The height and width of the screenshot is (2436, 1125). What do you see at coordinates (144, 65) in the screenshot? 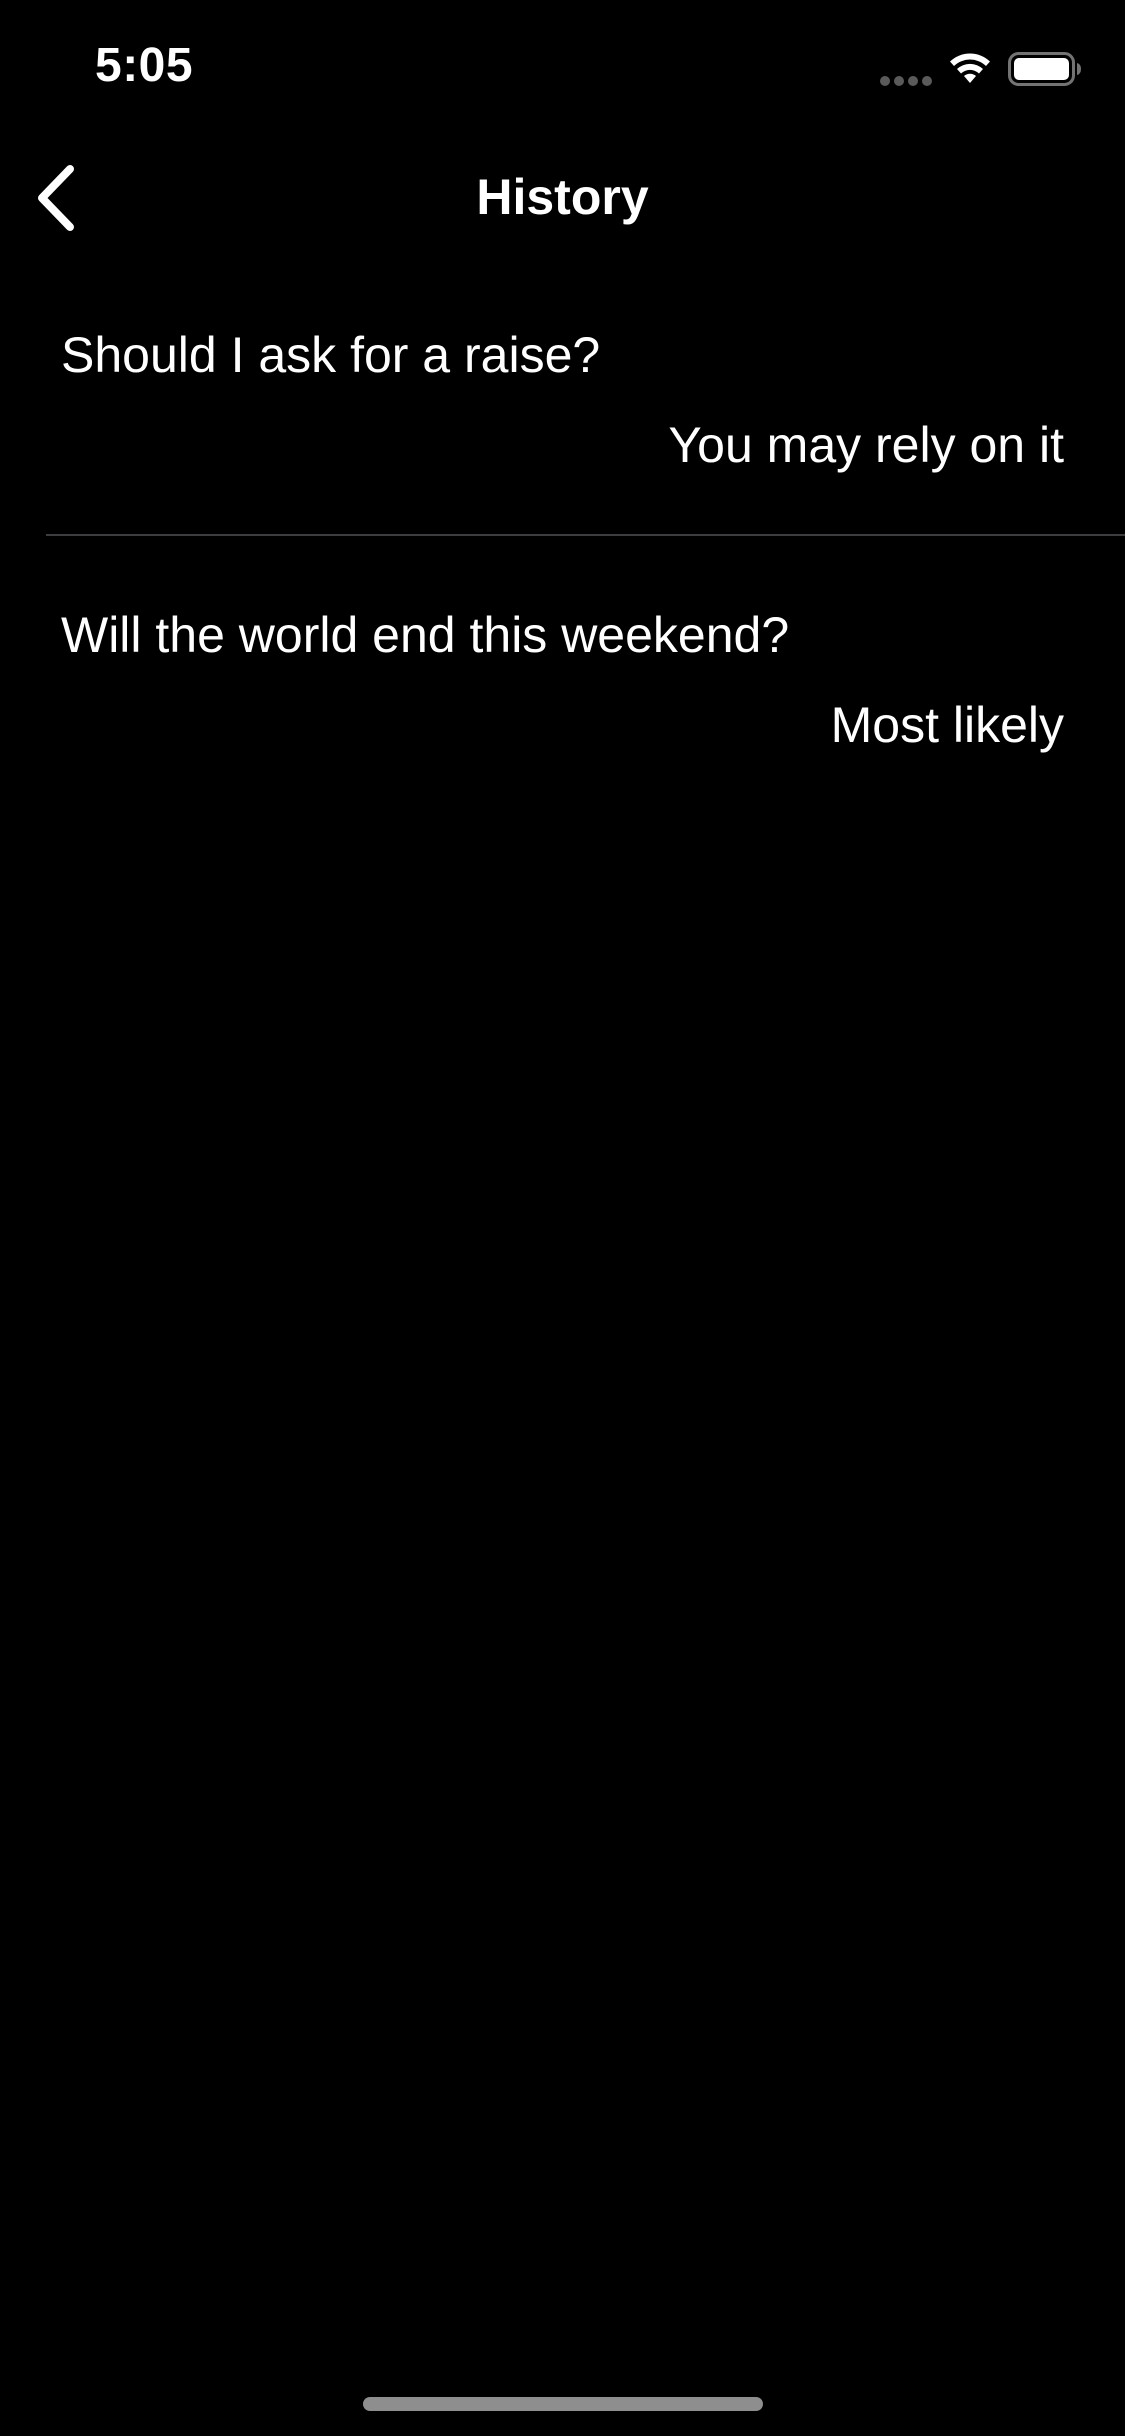
I see `status-time: 5:05` at bounding box center [144, 65].